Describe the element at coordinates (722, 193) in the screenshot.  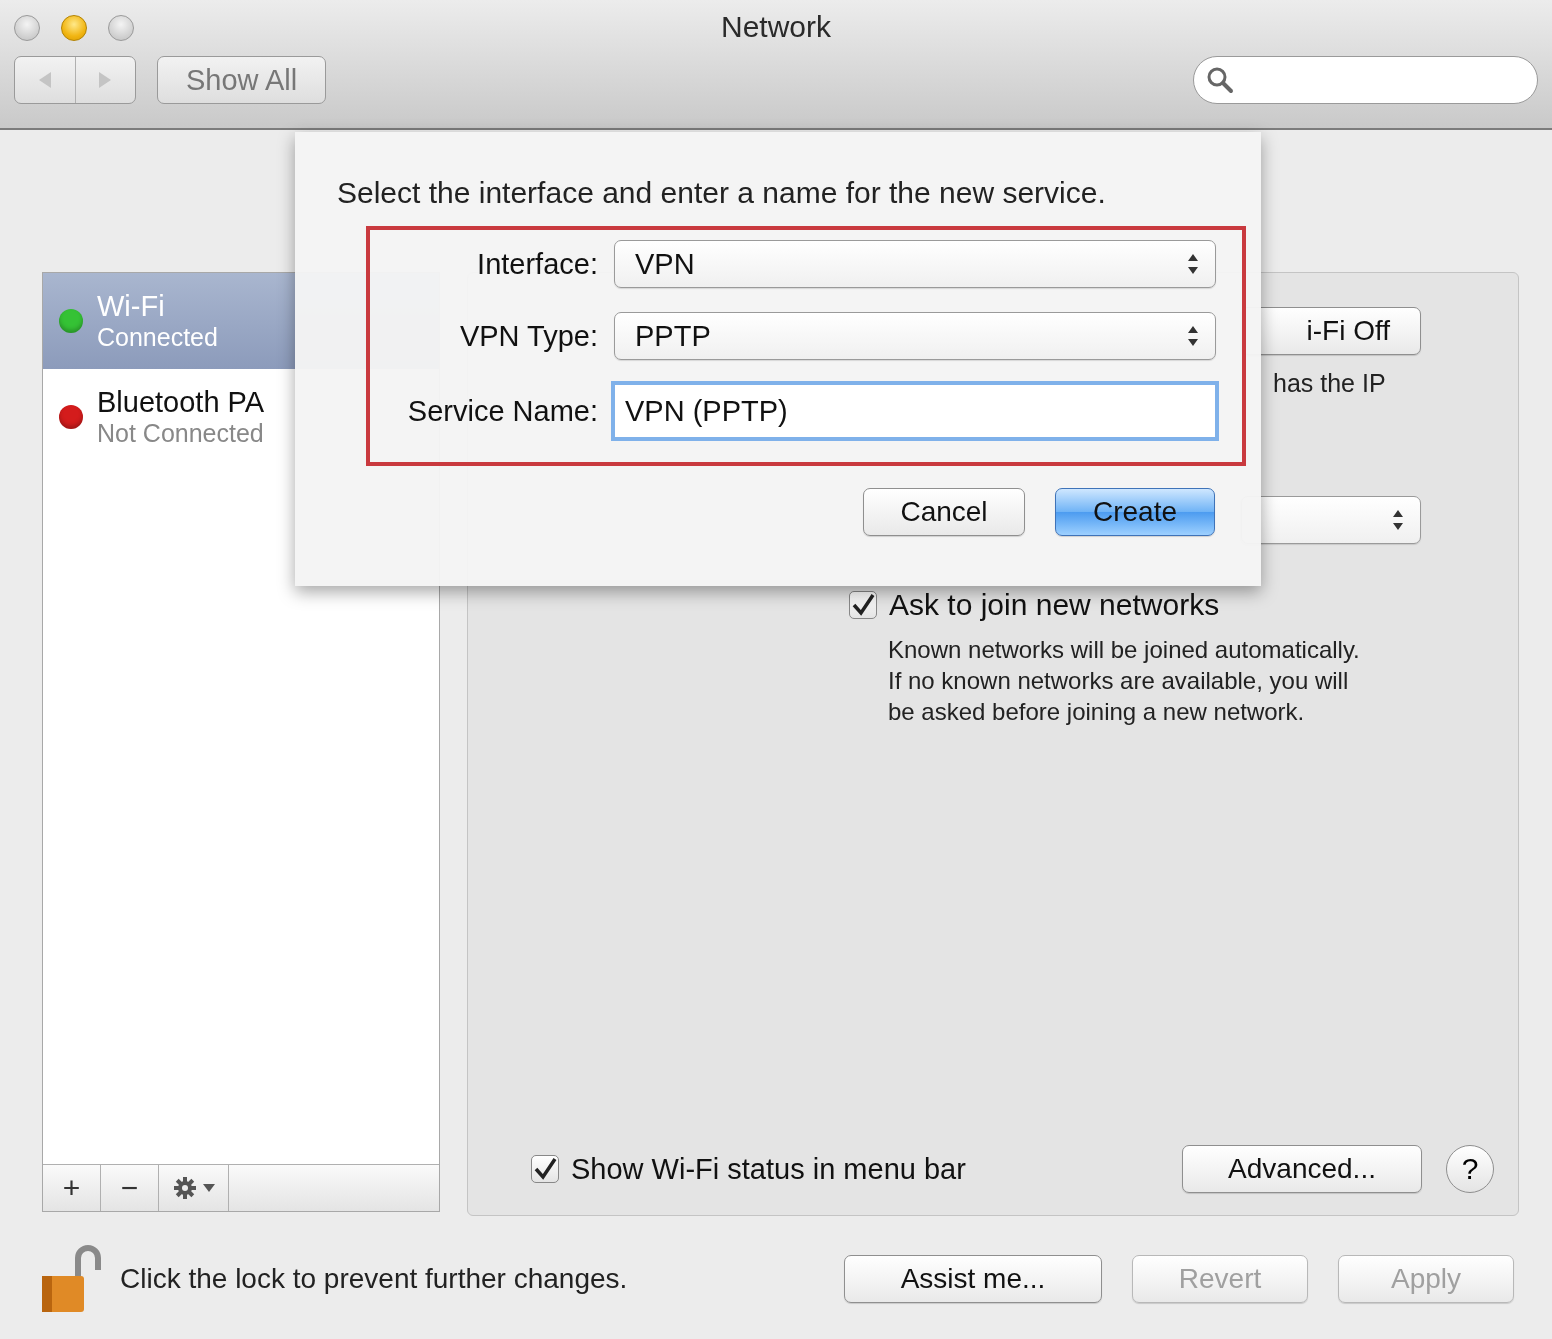
I see `sheet-prompt: Select the interface and enter a name for the new service.` at that location.